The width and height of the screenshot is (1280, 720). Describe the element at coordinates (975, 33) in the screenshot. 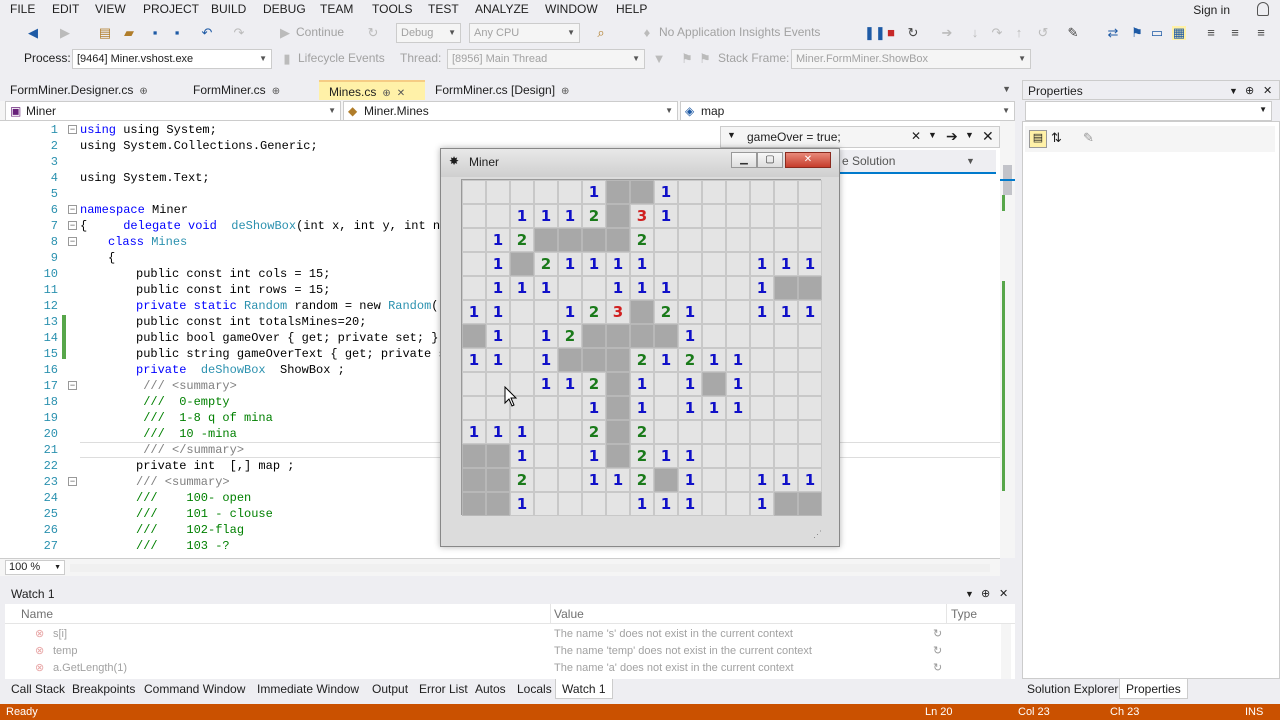

I see `step-into-icon: ↓` at that location.